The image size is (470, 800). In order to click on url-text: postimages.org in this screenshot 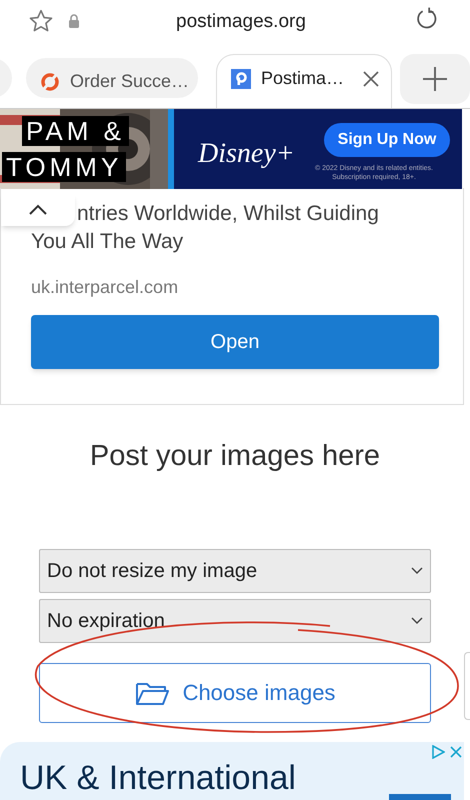, I will do `click(241, 22)`.